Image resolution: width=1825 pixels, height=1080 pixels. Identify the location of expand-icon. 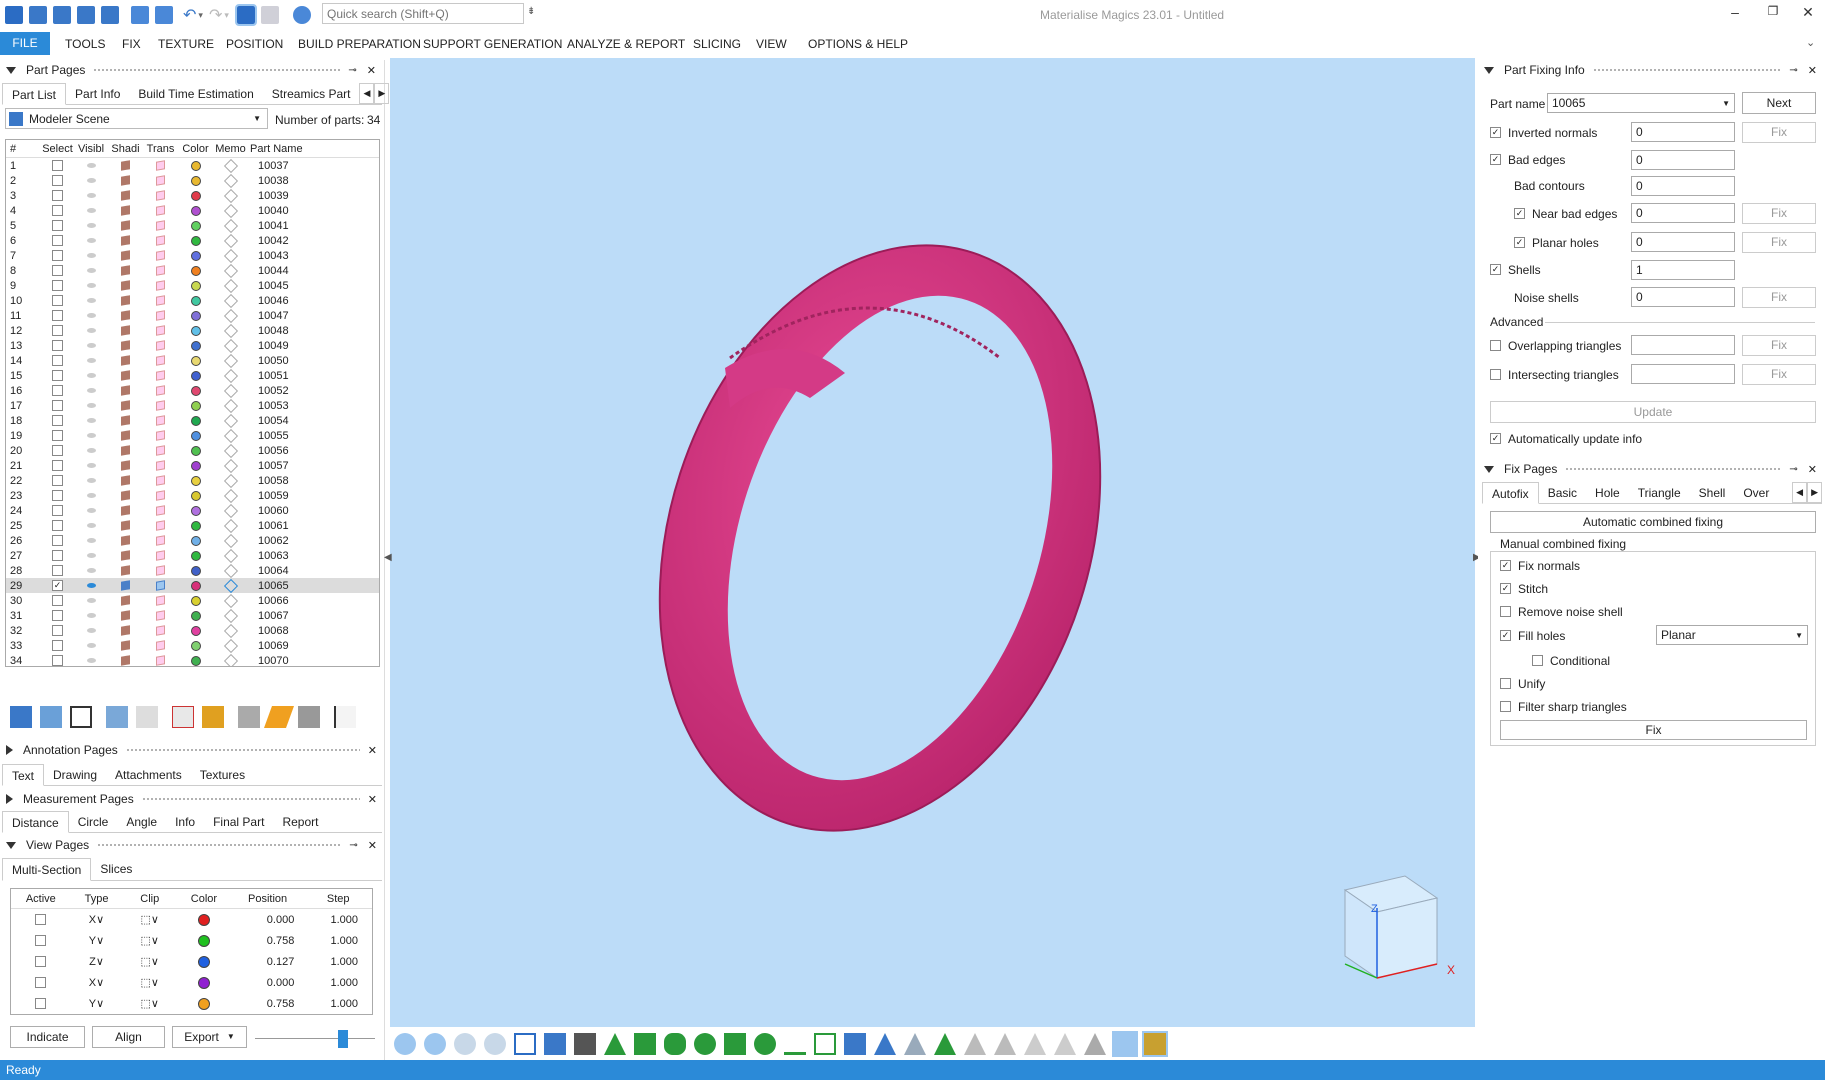
(9, 799).